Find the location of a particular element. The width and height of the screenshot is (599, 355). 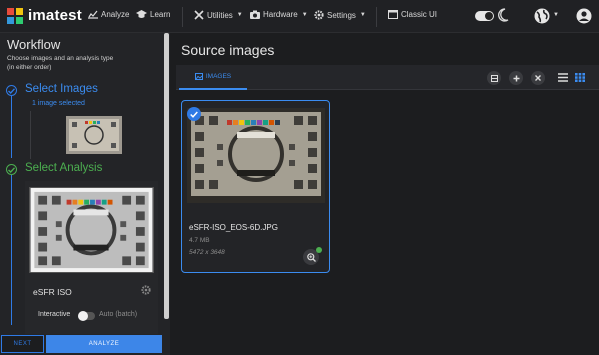

workflow-subtitle-line1: Choose images and an analysis type is located at coordinates (60, 58).